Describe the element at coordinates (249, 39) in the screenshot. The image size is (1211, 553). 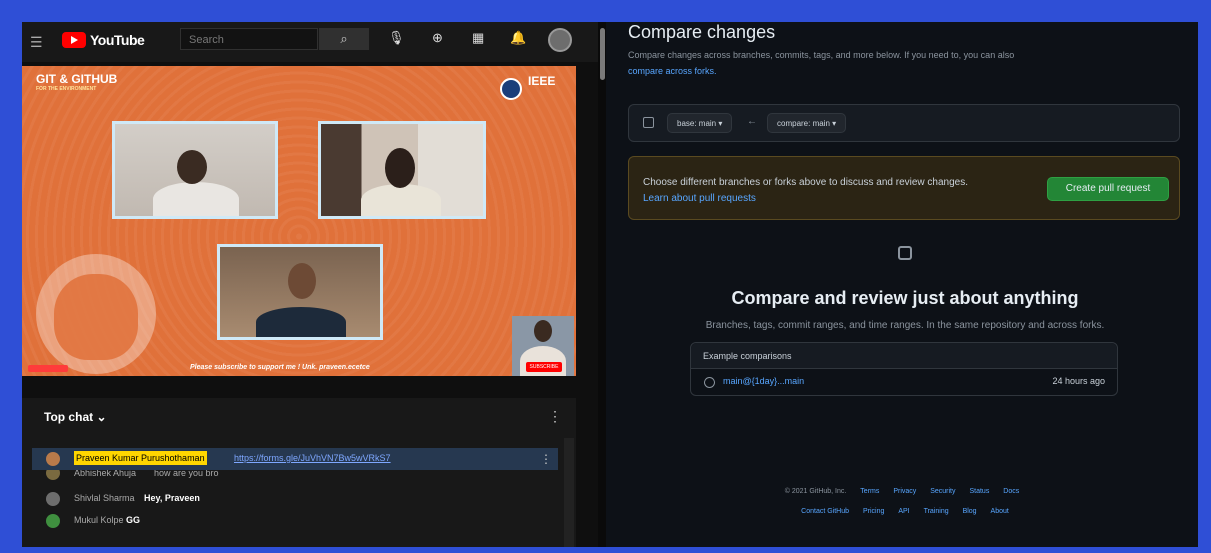
I see `search-input: Search` at that location.